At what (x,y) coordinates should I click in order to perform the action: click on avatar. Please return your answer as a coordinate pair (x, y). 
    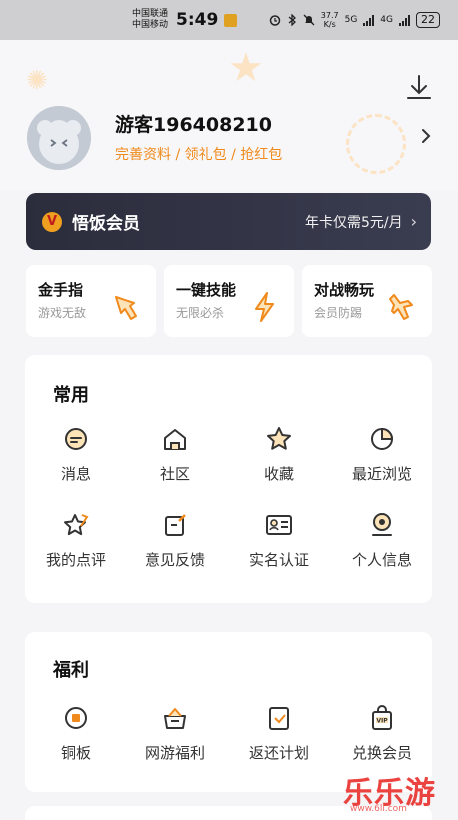
    Looking at the image, I should click on (59, 138).